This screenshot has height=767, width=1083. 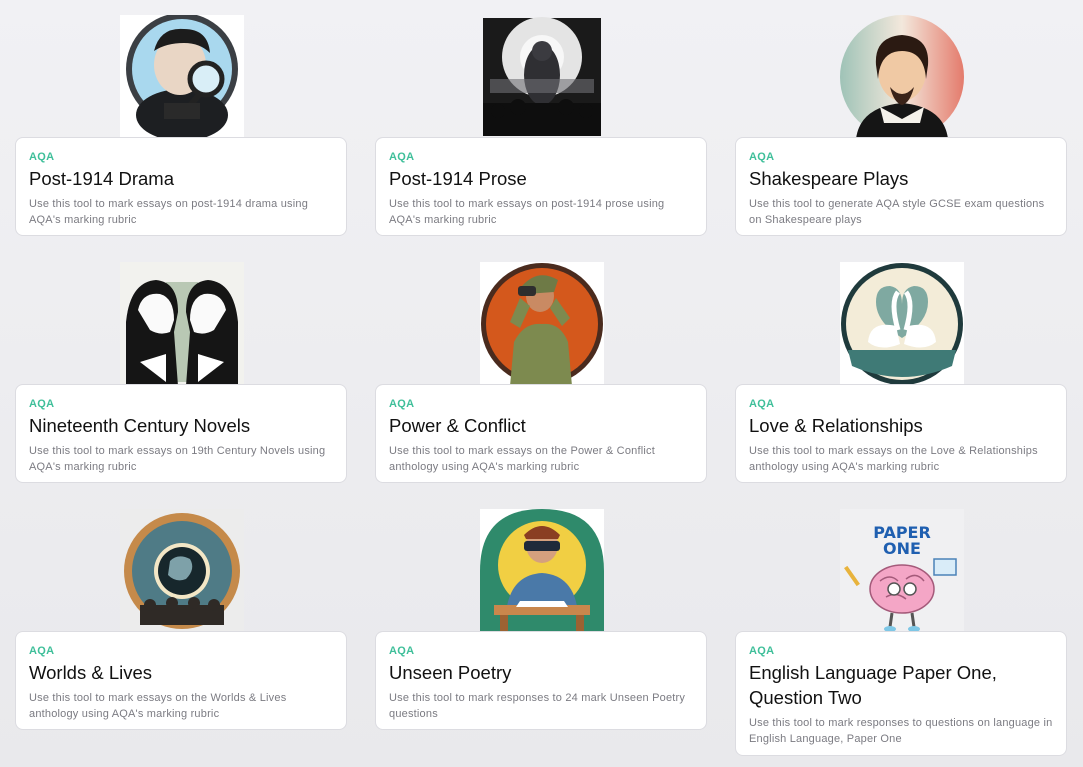 What do you see at coordinates (101, 178) in the screenshot?
I see `tool-title: Post-1914 Drama` at bounding box center [101, 178].